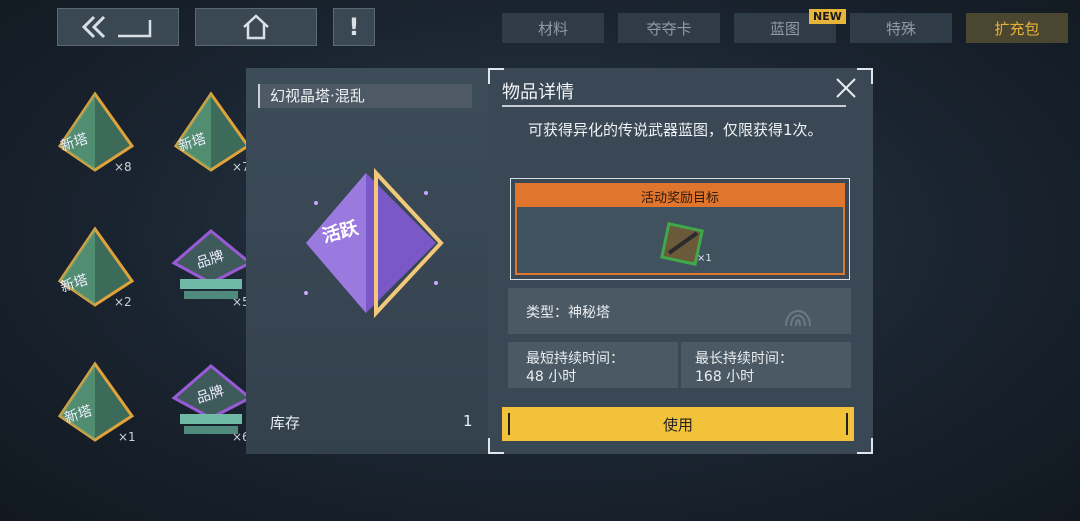 This screenshot has height=521, width=1080. I want to click on tab-cards: 夺夺卡, so click(669, 28).